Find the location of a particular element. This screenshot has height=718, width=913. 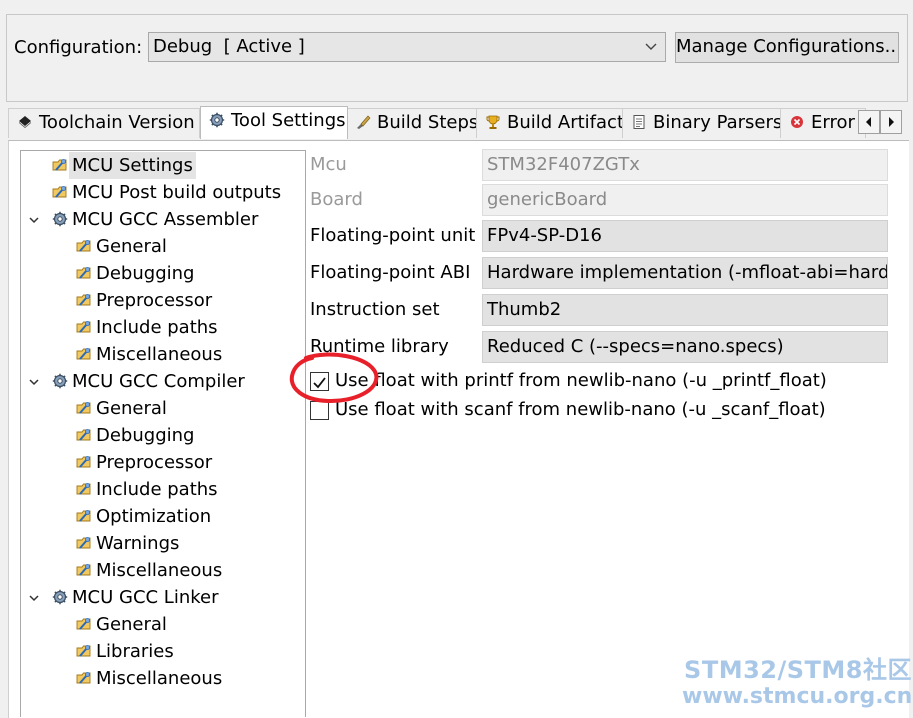

tree-item: MCU GCC Assembler is located at coordinates (162, 219).